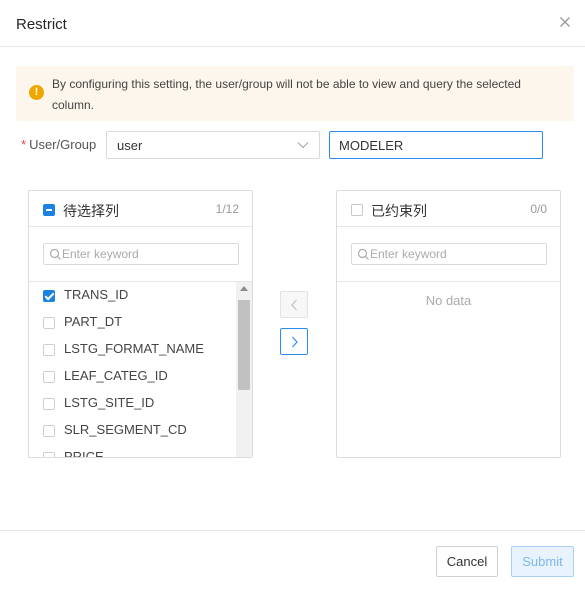  What do you see at coordinates (132, 451) in the screenshot?
I see `list-item: PRICE` at bounding box center [132, 451].